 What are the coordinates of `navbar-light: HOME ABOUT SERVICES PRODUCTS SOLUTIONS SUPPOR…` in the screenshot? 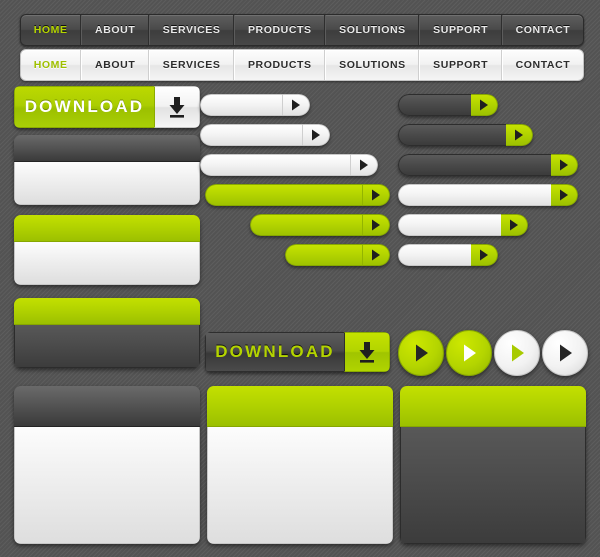 It's located at (302, 65).